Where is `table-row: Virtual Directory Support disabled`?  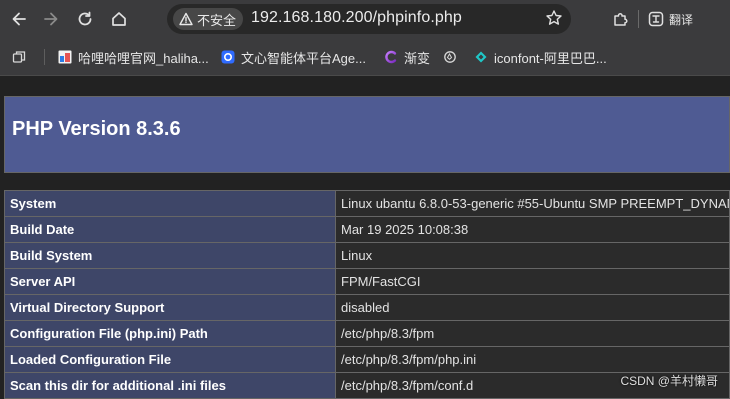 table-row: Virtual Directory Support disabled is located at coordinates (367, 307).